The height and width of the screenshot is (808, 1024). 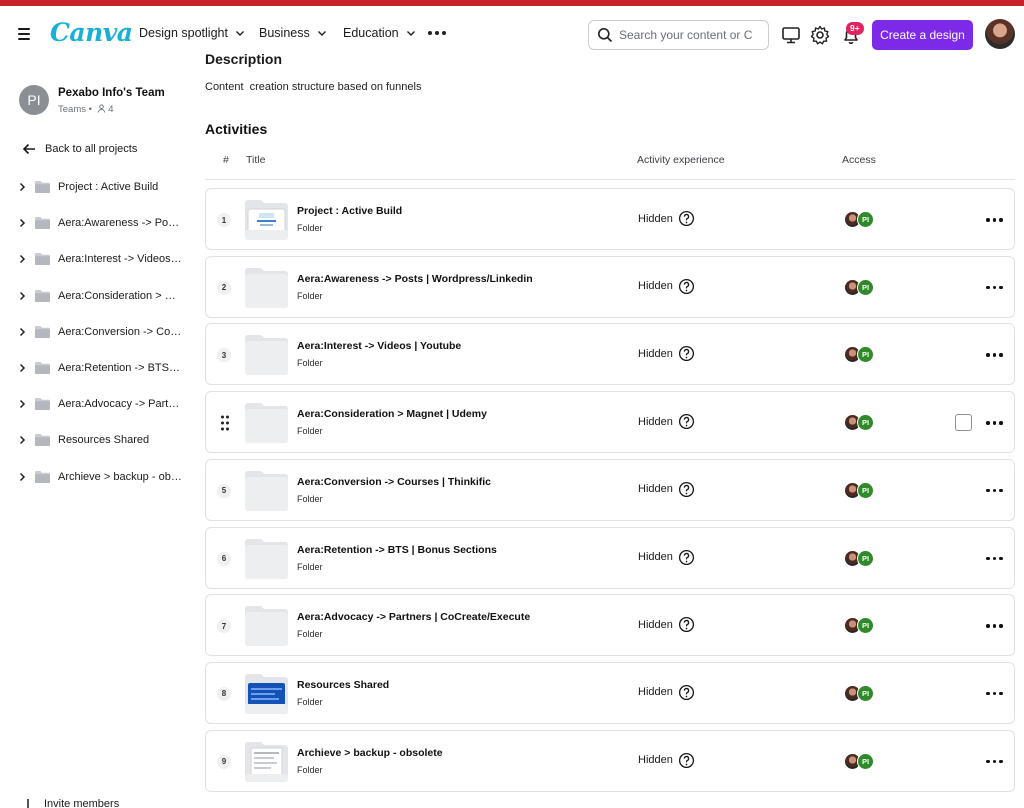 I want to click on activity-row: 1 Project : Active Build Folder Hidden PI, so click(x=610, y=219).